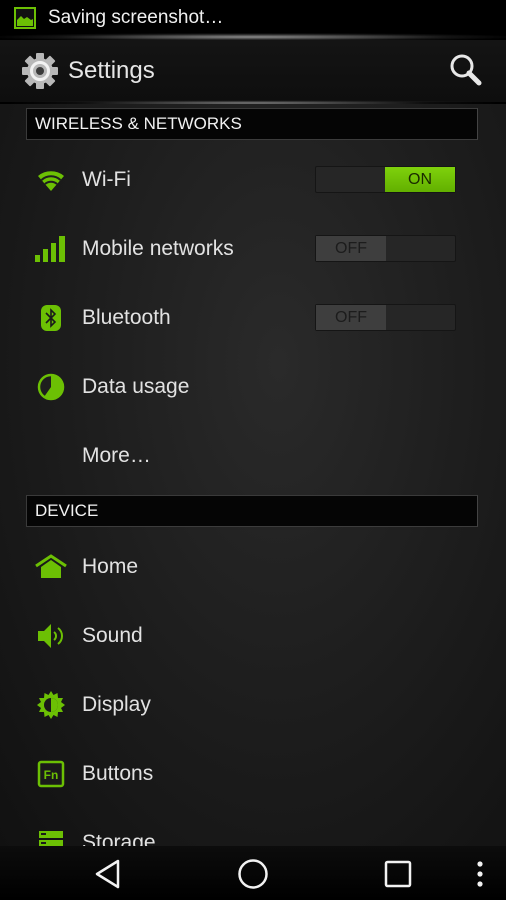 Image resolution: width=506 pixels, height=900 pixels. What do you see at coordinates (420, 179) in the screenshot?
I see `toggle-state: ON` at bounding box center [420, 179].